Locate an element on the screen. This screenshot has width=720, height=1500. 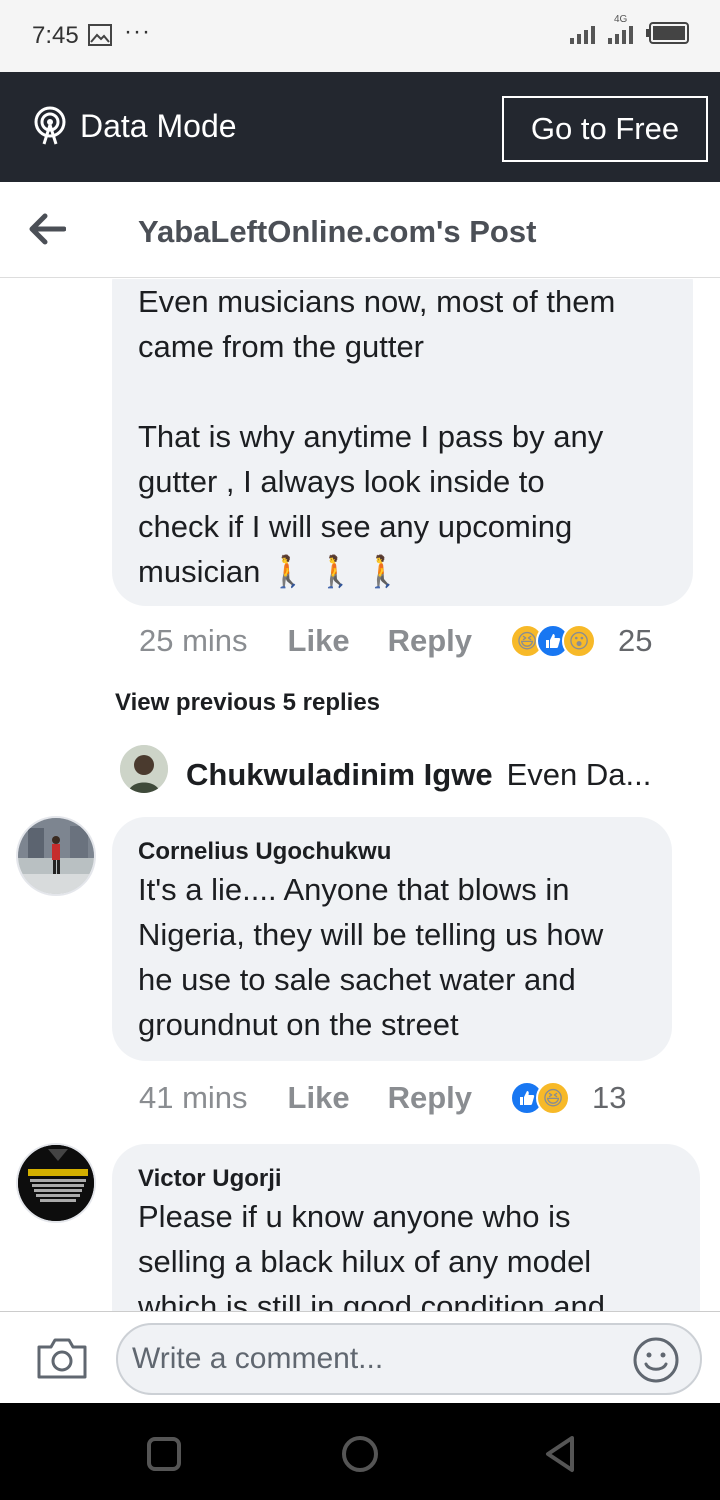
data-mode-bar: Data Mode Go to Free is located at coordinates (360, 127).